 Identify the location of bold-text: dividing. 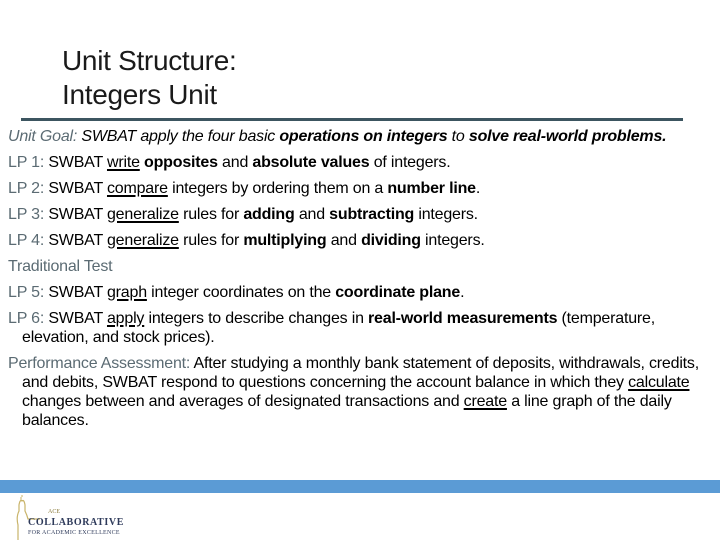
(391, 240).